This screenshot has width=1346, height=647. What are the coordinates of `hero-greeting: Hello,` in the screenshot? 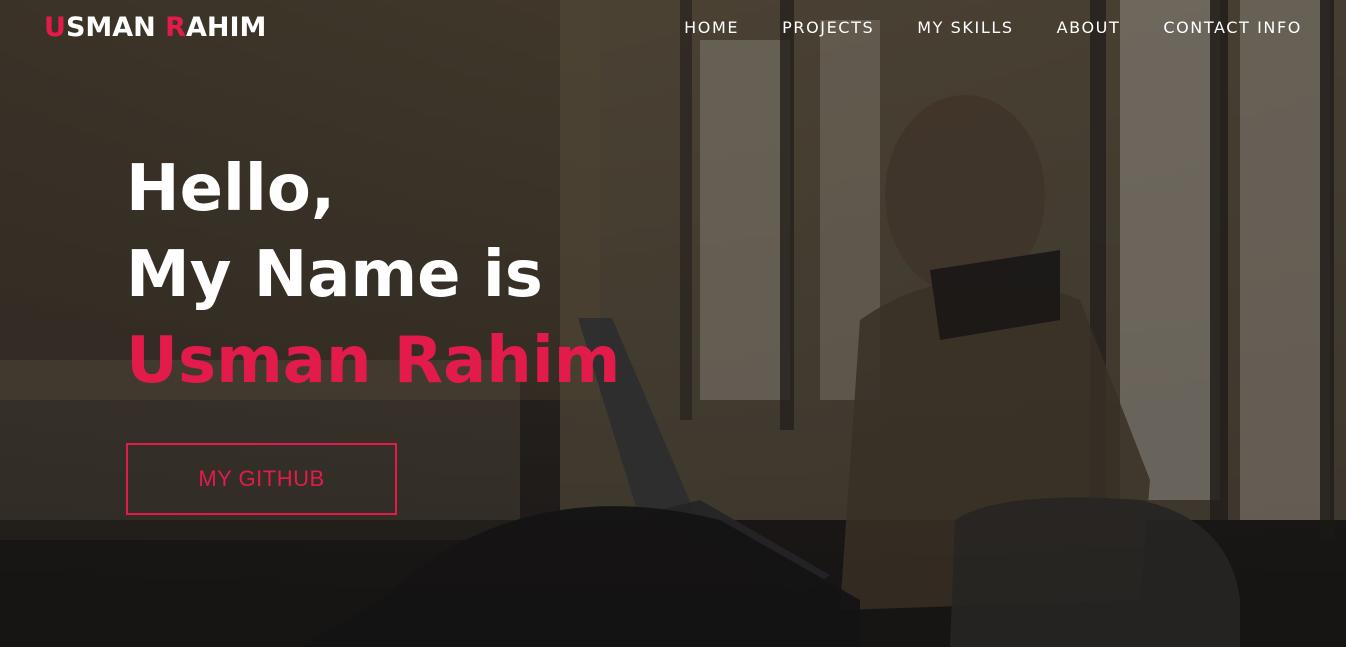 It's located at (231, 189).